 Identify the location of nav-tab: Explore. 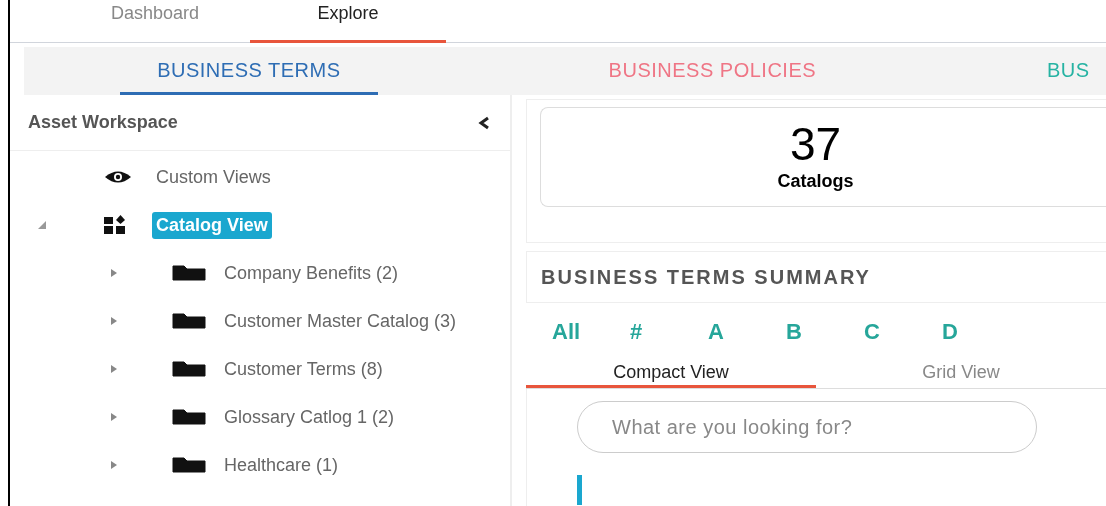
(348, 21).